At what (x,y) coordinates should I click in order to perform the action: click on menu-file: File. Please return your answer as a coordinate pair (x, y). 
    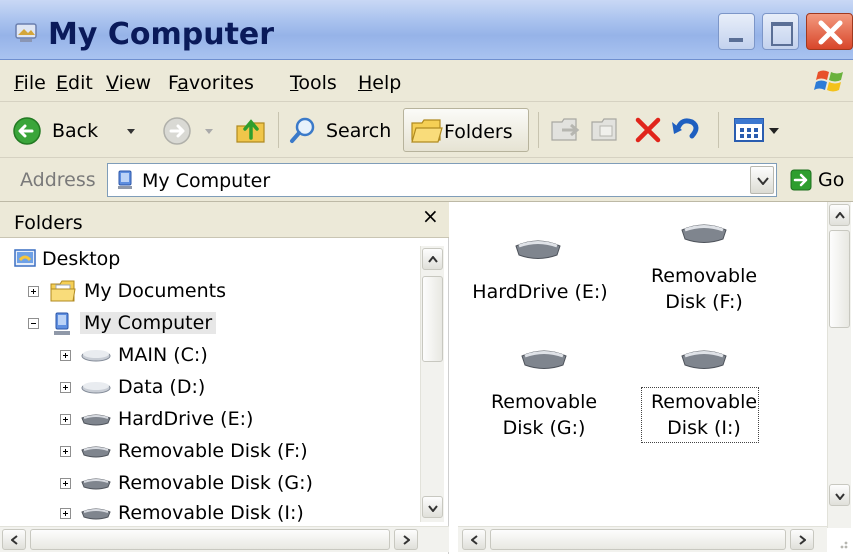
    Looking at the image, I should click on (30, 83).